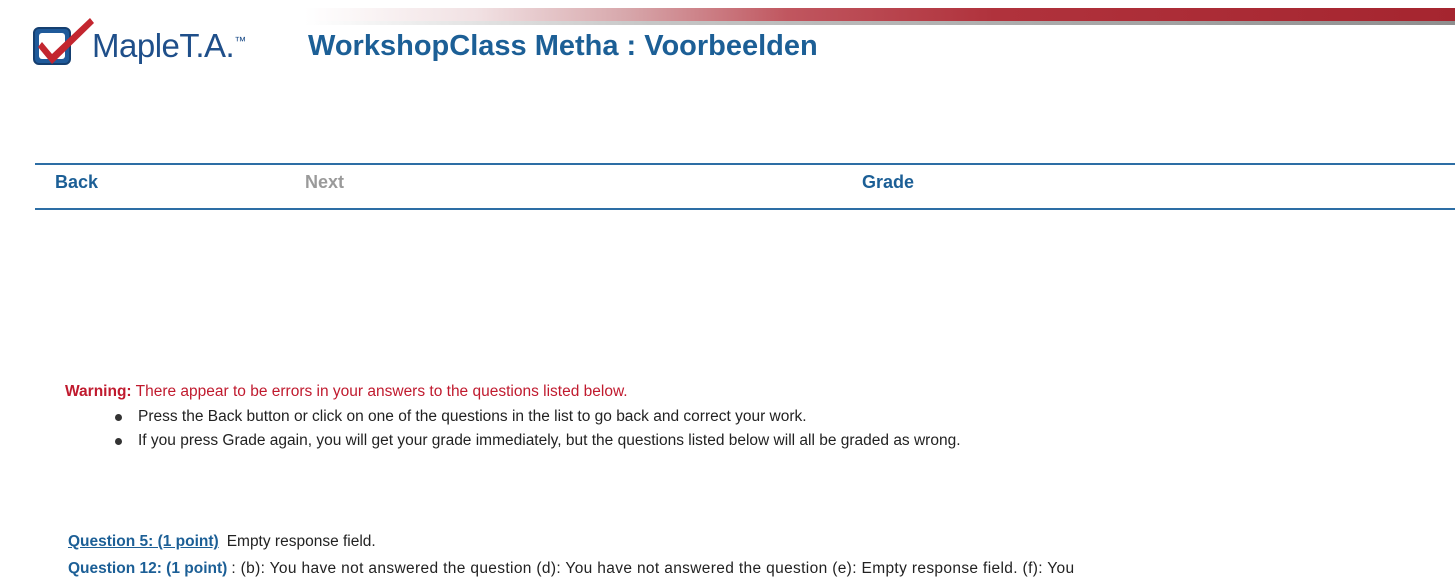 The height and width of the screenshot is (586, 1455). I want to click on warning-label: Warning:, so click(98, 391).